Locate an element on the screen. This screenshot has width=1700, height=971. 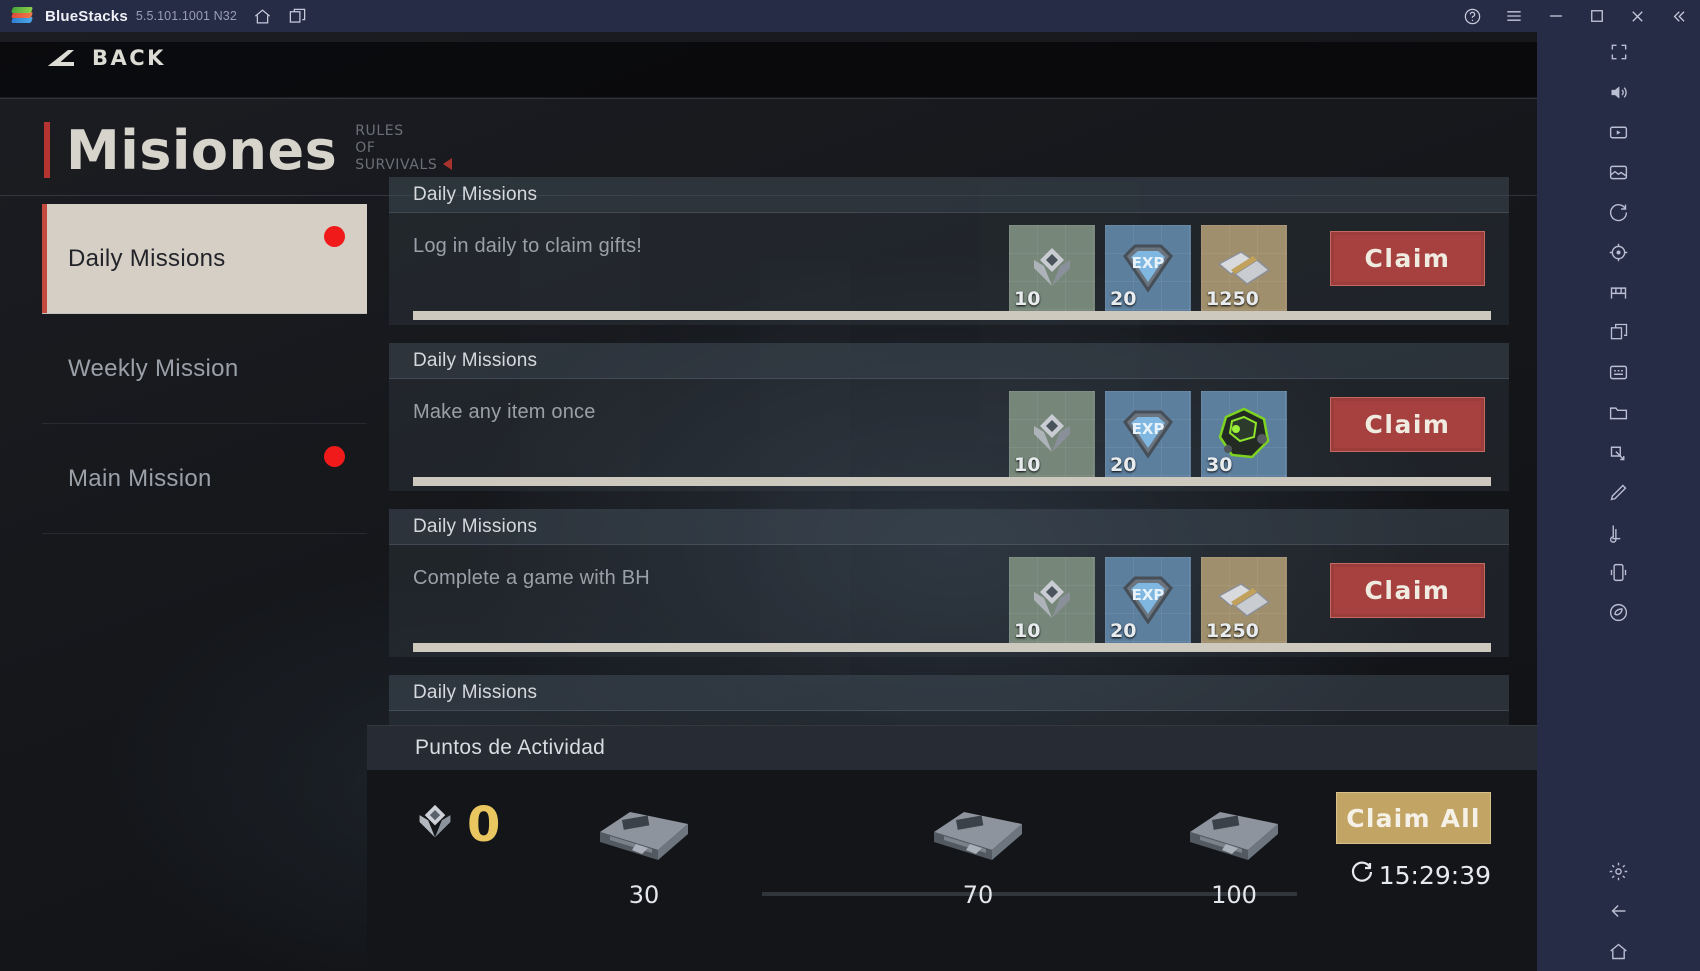
sidebar-item-label: Daily Missions is located at coordinates (147, 258).